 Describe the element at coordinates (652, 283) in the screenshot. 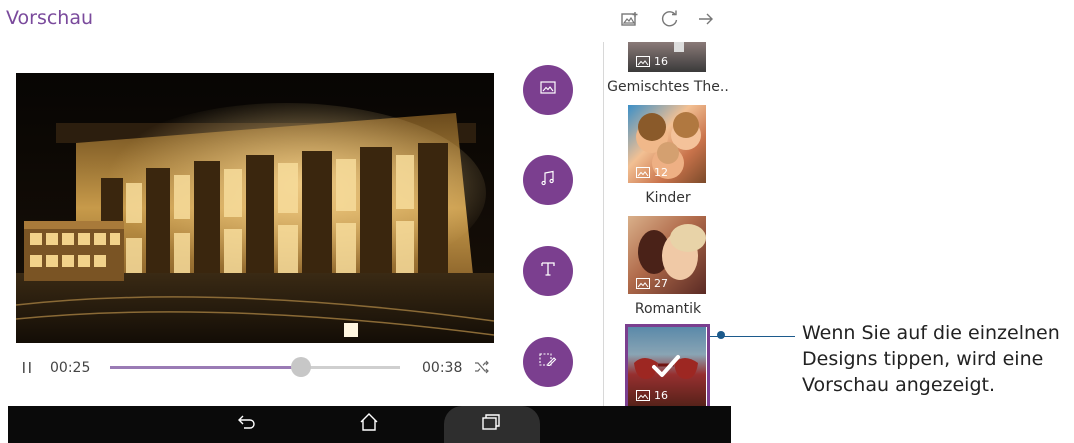

I see `theme-count: 27` at that location.